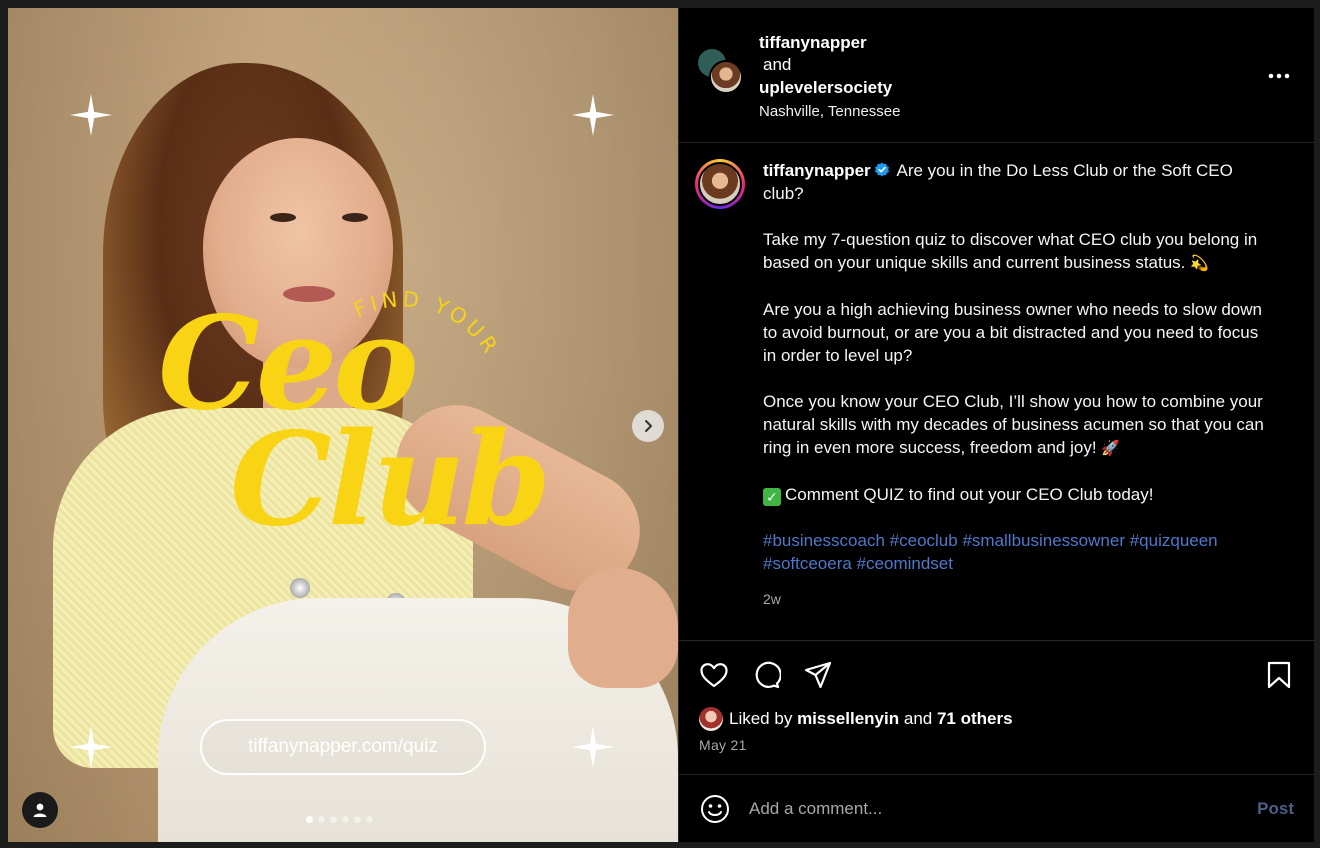 The width and height of the screenshot is (1320, 848). Describe the element at coordinates (714, 675) in the screenshot. I see `heart-icon` at that location.